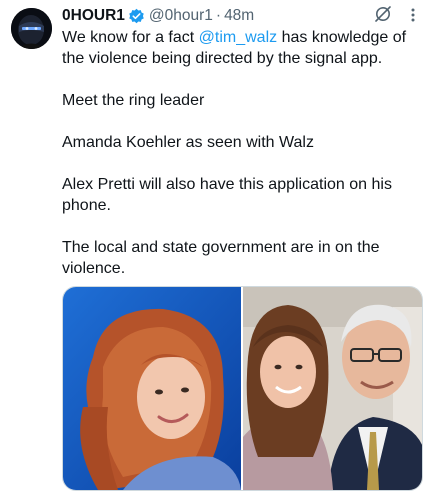 Image resolution: width=433 pixels, height=500 pixels. Describe the element at coordinates (130, 37) in the screenshot. I see `post-text-segment: We know for a fact` at that location.